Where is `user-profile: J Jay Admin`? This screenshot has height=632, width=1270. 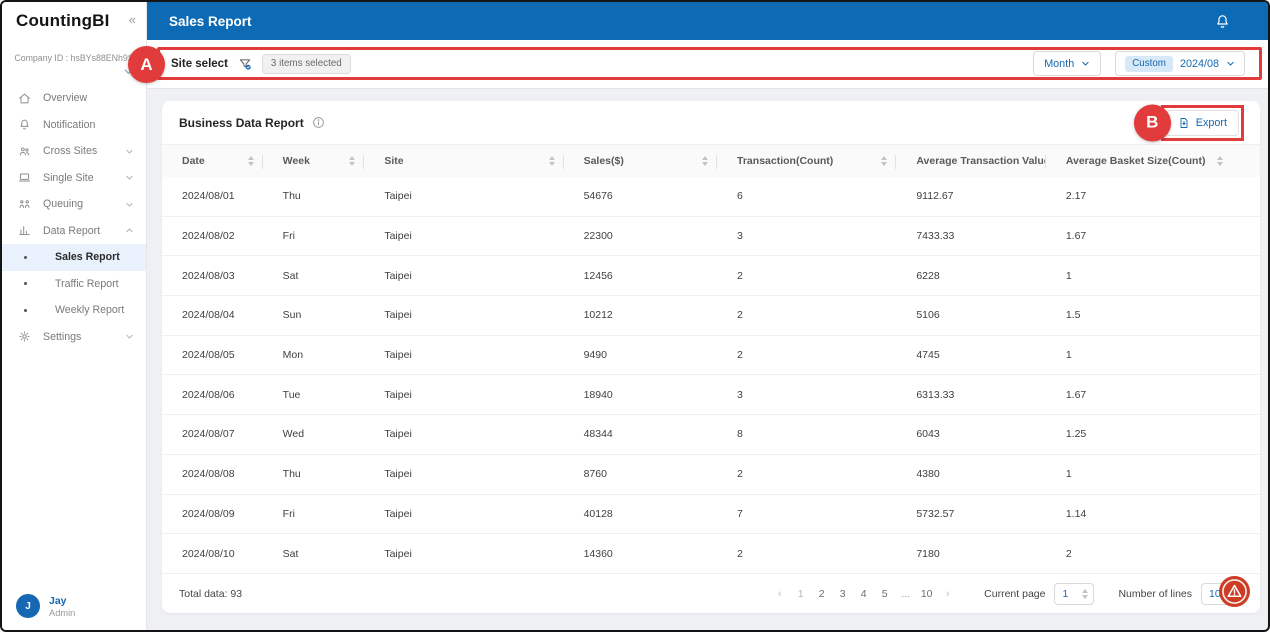
user-profile: J Jay Admin is located at coordinates (45, 606).